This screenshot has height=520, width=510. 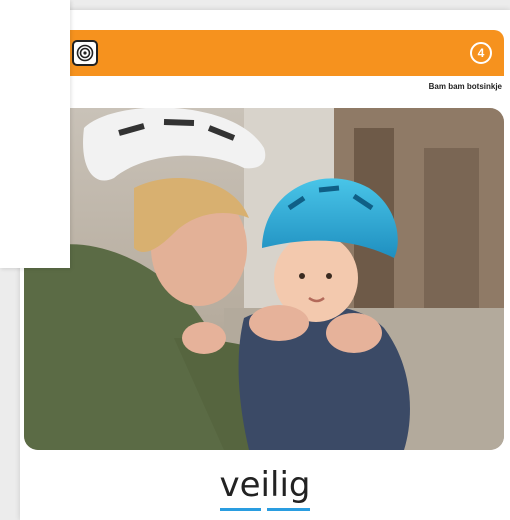 What do you see at coordinates (465, 86) in the screenshot?
I see `book-title: Bam bam botsinkje` at bounding box center [465, 86].